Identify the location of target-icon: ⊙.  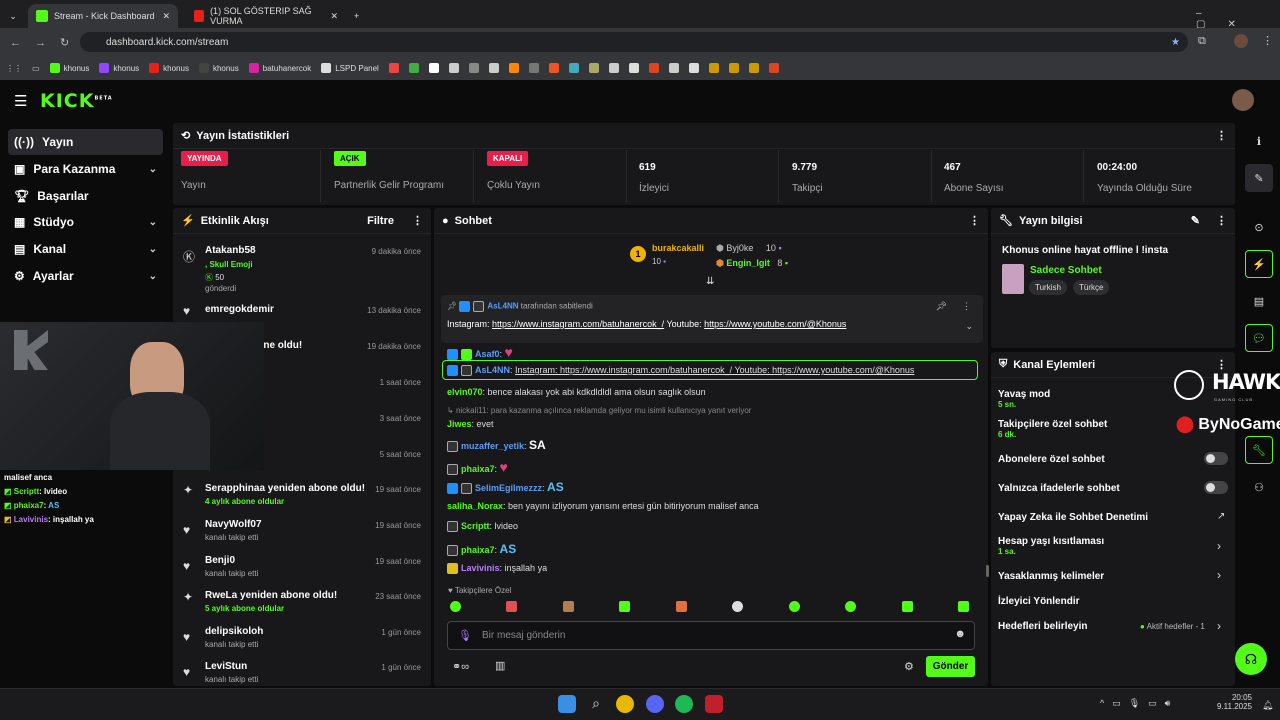
(1259, 227).